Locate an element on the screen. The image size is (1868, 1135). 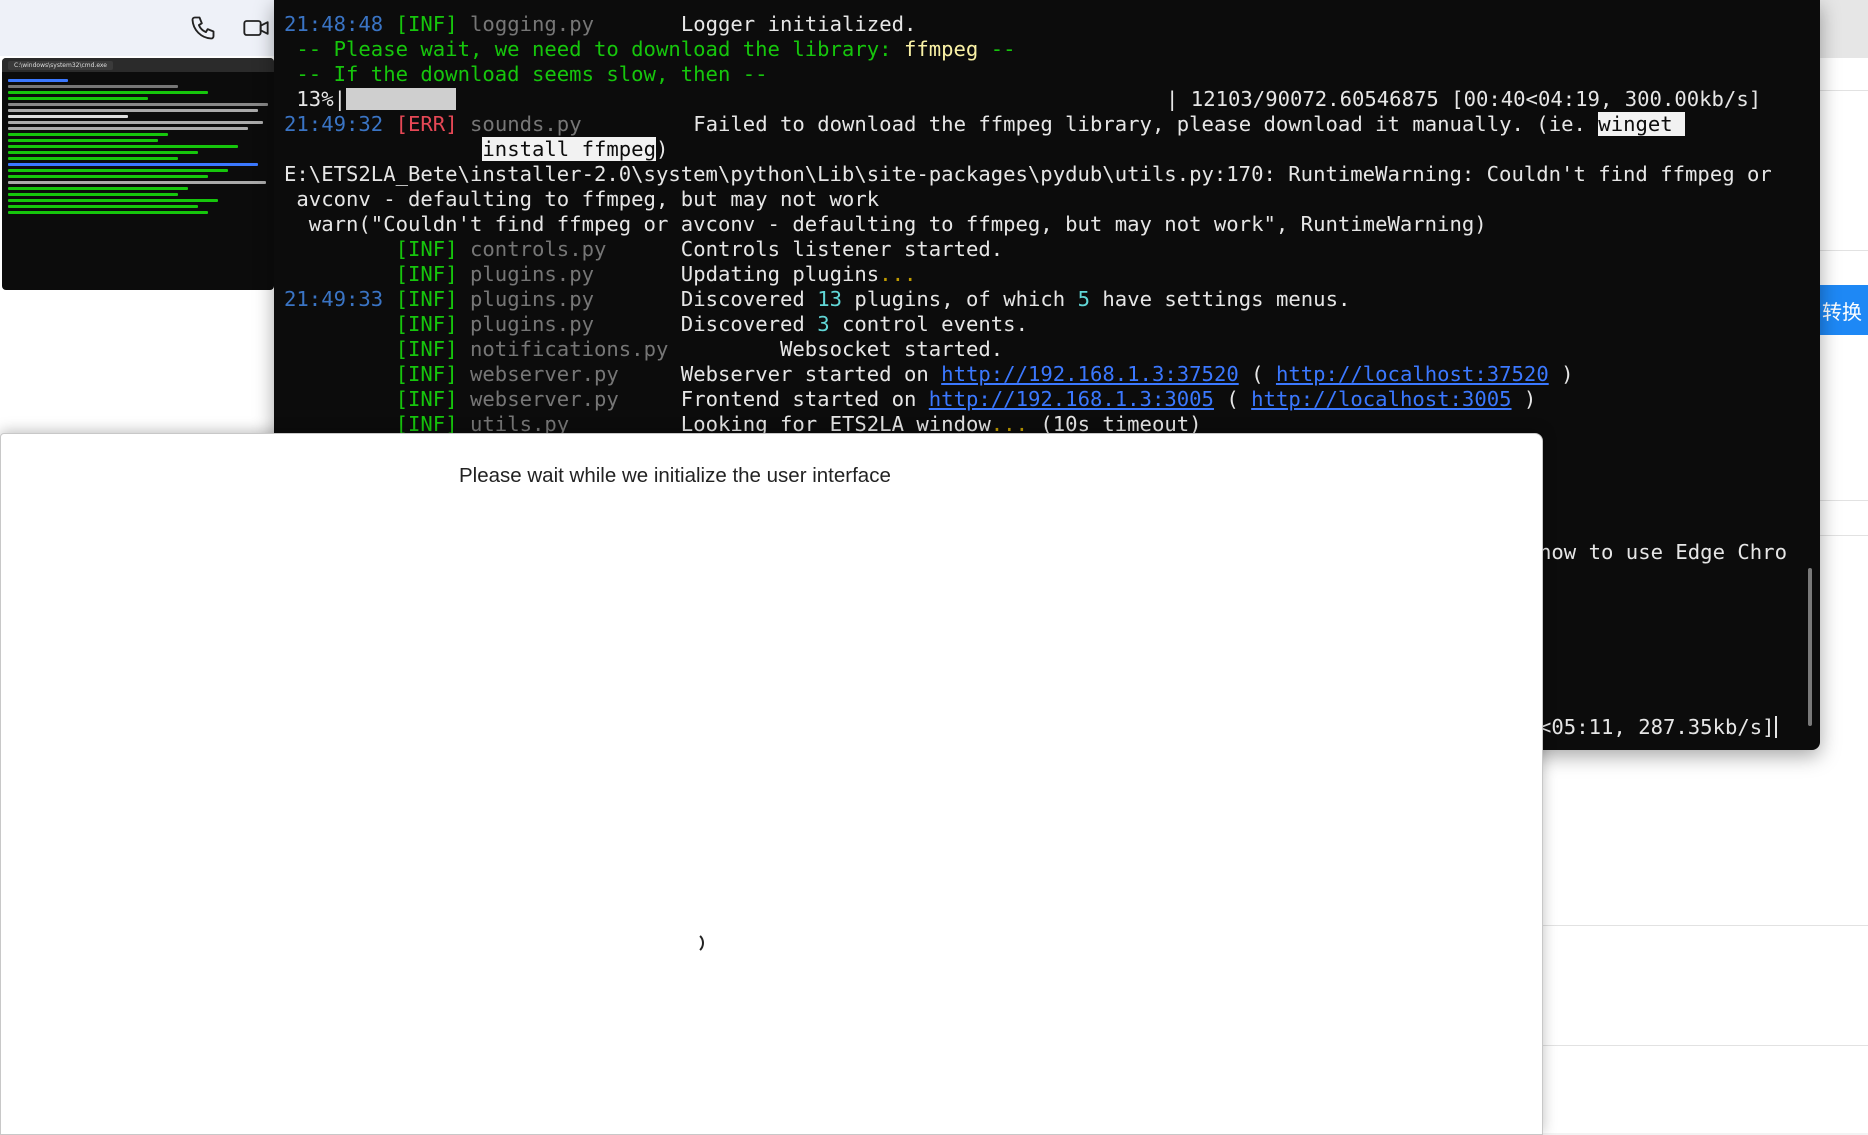
thumbnail-tab-bar: C:\windows\system32\cmd.exe is located at coordinates (138, 65).